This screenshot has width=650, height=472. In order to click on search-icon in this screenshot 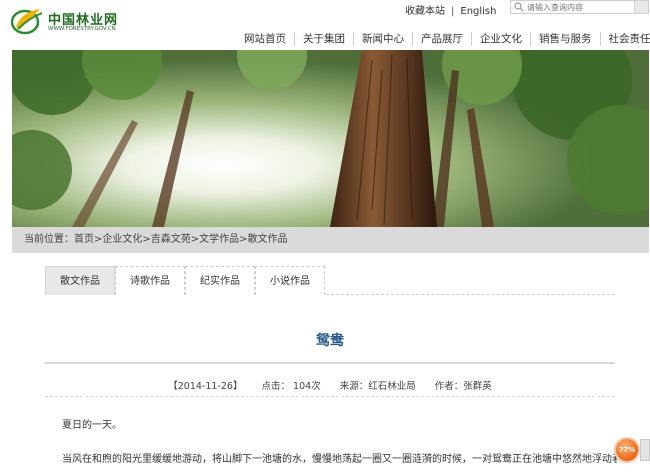, I will do `click(519, 7)`.